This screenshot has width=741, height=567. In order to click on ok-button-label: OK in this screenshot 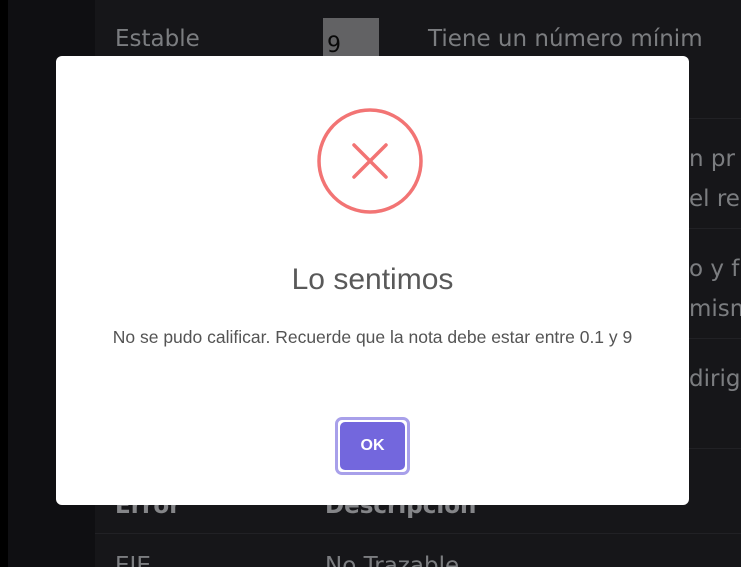, I will do `click(372, 446)`.